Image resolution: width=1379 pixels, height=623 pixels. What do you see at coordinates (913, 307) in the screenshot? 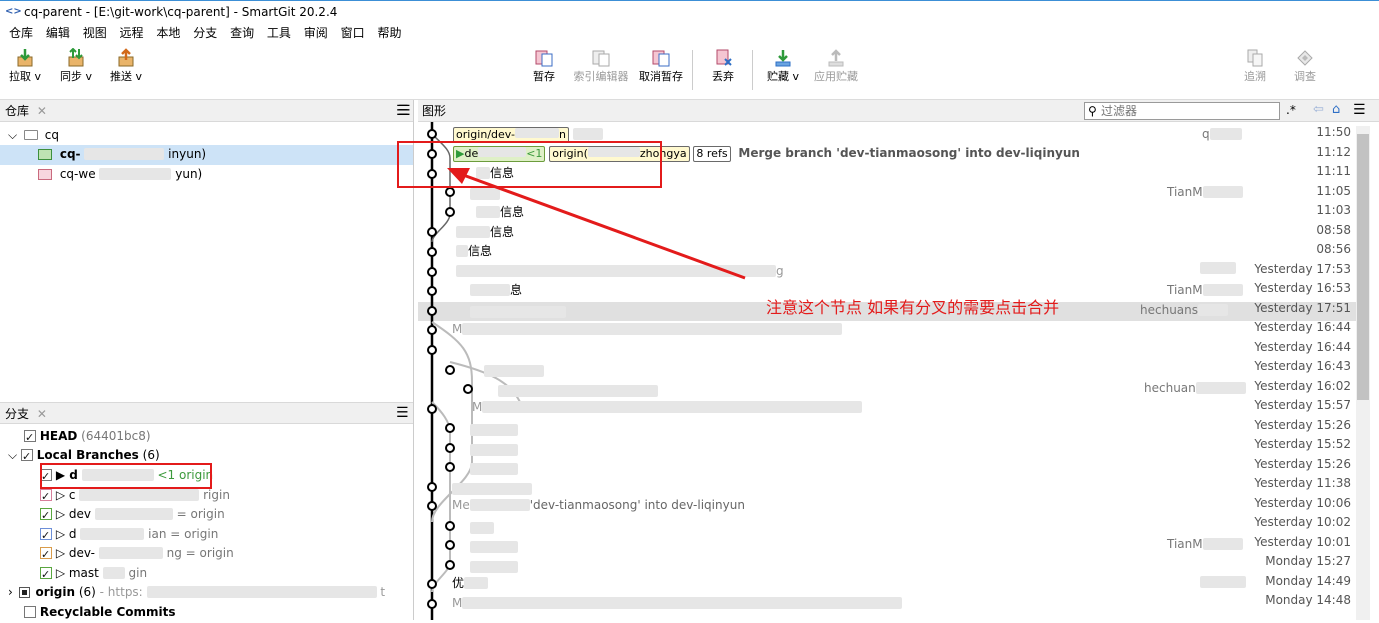
I see `annotation-text: 注意这个节点 如果有分叉的需要点击合并` at bounding box center [913, 307].